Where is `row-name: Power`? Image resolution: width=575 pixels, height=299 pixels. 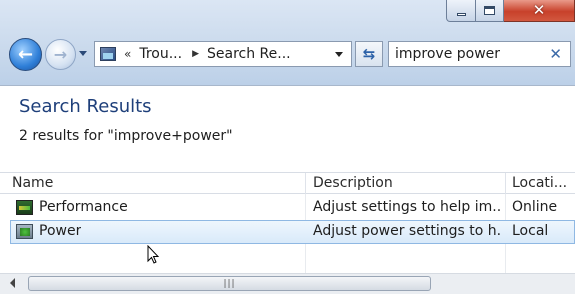
row-name: Power is located at coordinates (60, 231).